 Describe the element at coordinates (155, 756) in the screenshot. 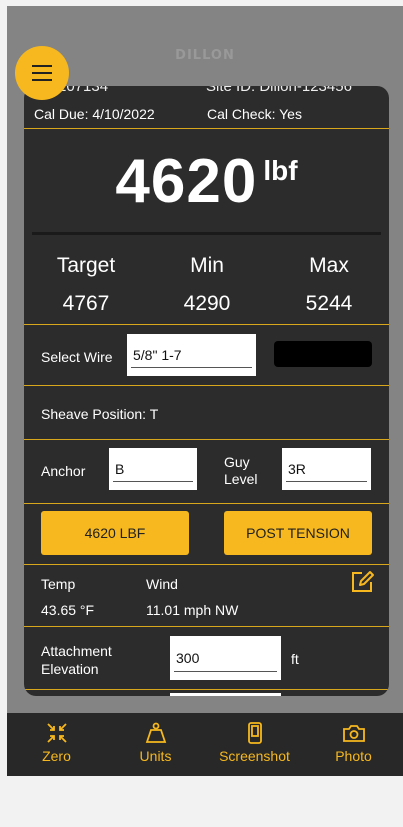

I see `nav-units-label: Units` at that location.